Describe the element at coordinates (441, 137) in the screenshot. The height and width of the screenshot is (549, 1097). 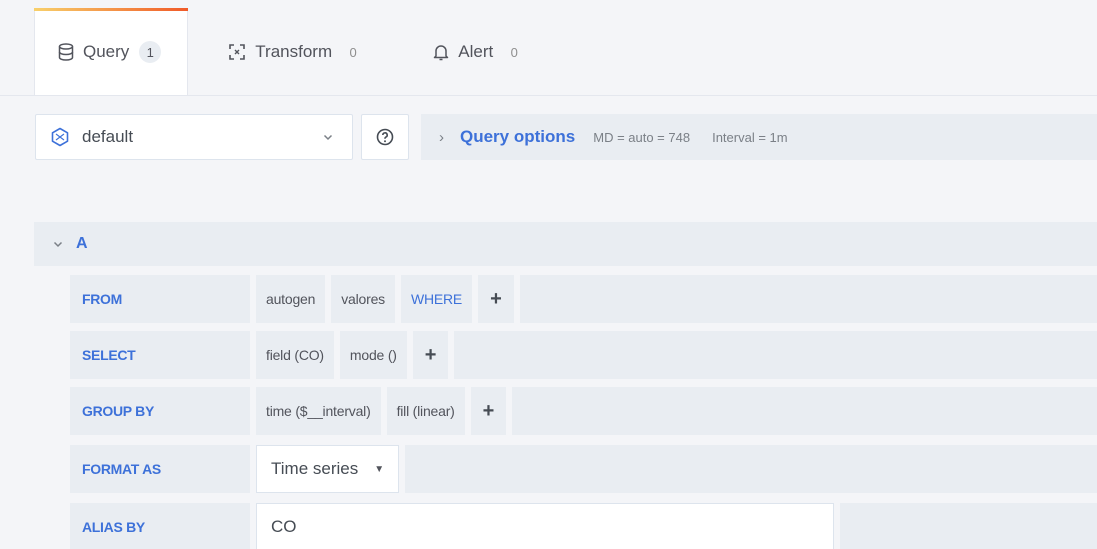
I see `chevron-right-icon: ›` at that location.